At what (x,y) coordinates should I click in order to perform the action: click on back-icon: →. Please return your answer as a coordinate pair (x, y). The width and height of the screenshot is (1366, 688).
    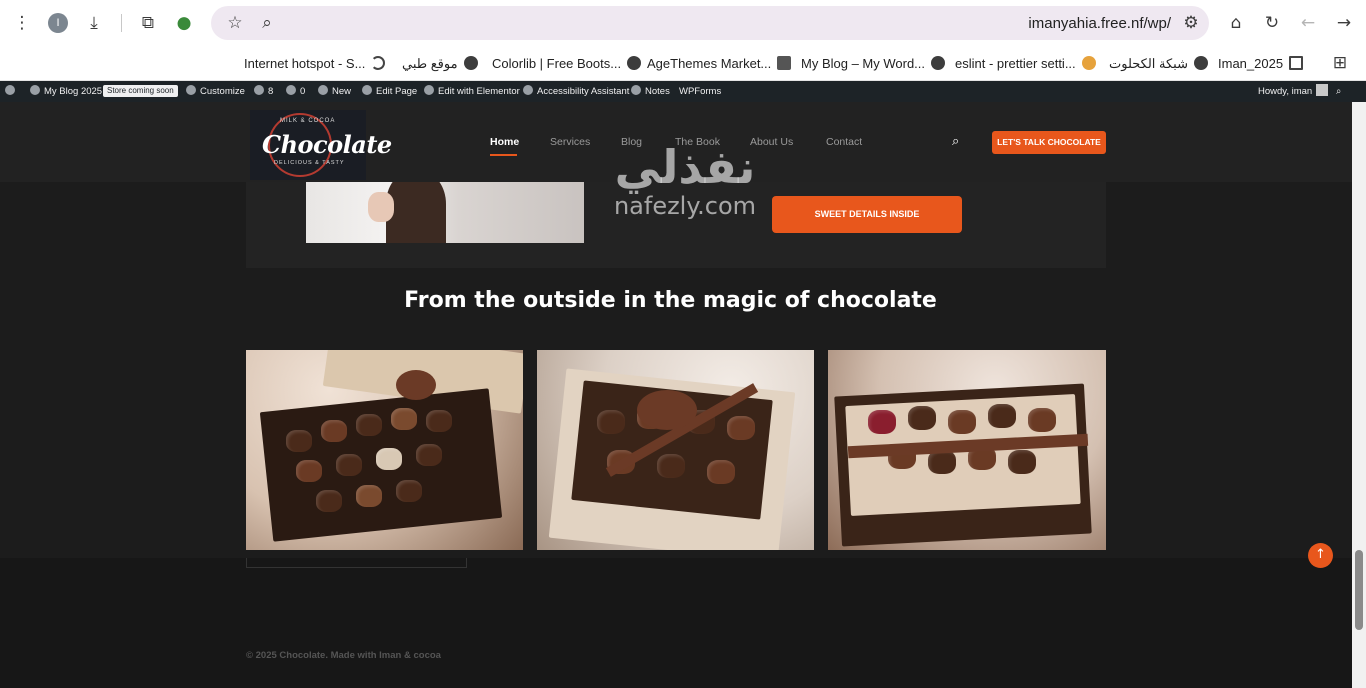
    Looking at the image, I should click on (1344, 23).